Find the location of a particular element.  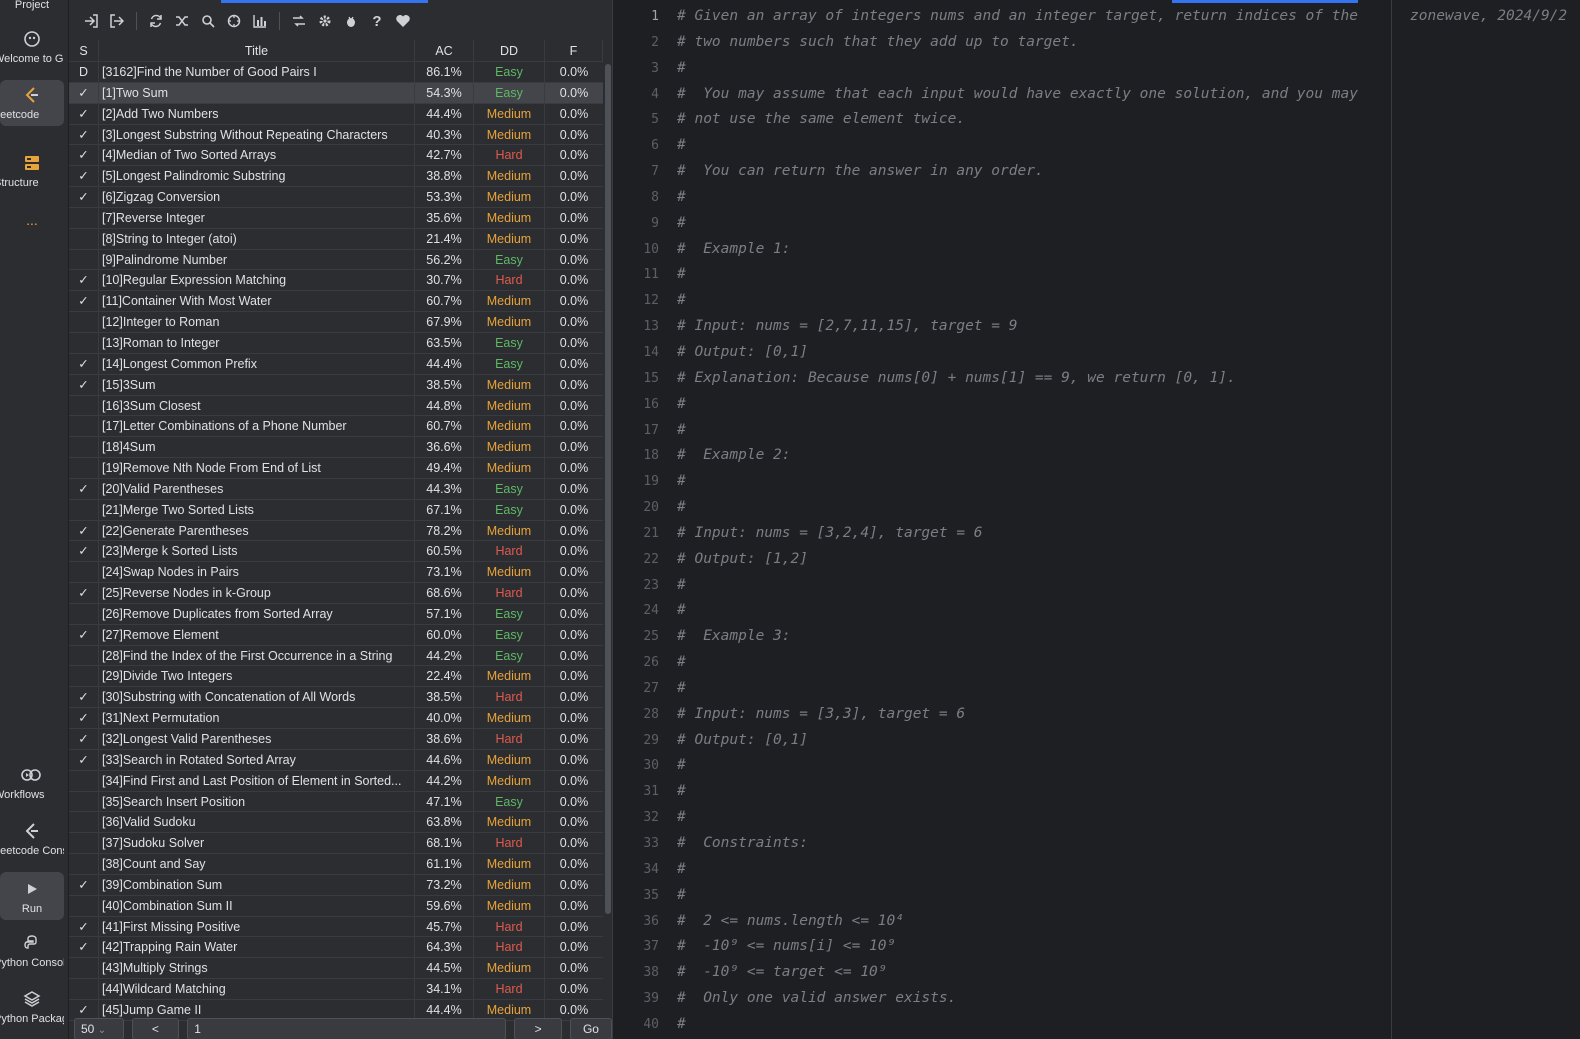

code-line: # Output: [0,1] is located at coordinates (1033, 741).